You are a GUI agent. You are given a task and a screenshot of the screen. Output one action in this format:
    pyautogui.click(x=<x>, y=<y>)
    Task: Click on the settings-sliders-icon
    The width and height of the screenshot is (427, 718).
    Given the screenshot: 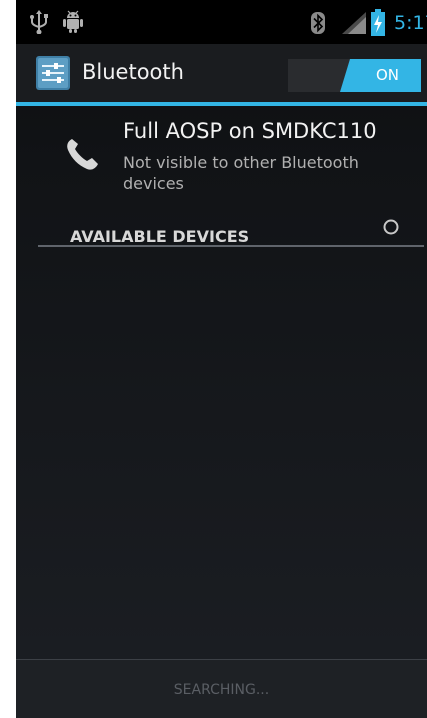 What is the action you would take?
    pyautogui.click(x=53, y=73)
    